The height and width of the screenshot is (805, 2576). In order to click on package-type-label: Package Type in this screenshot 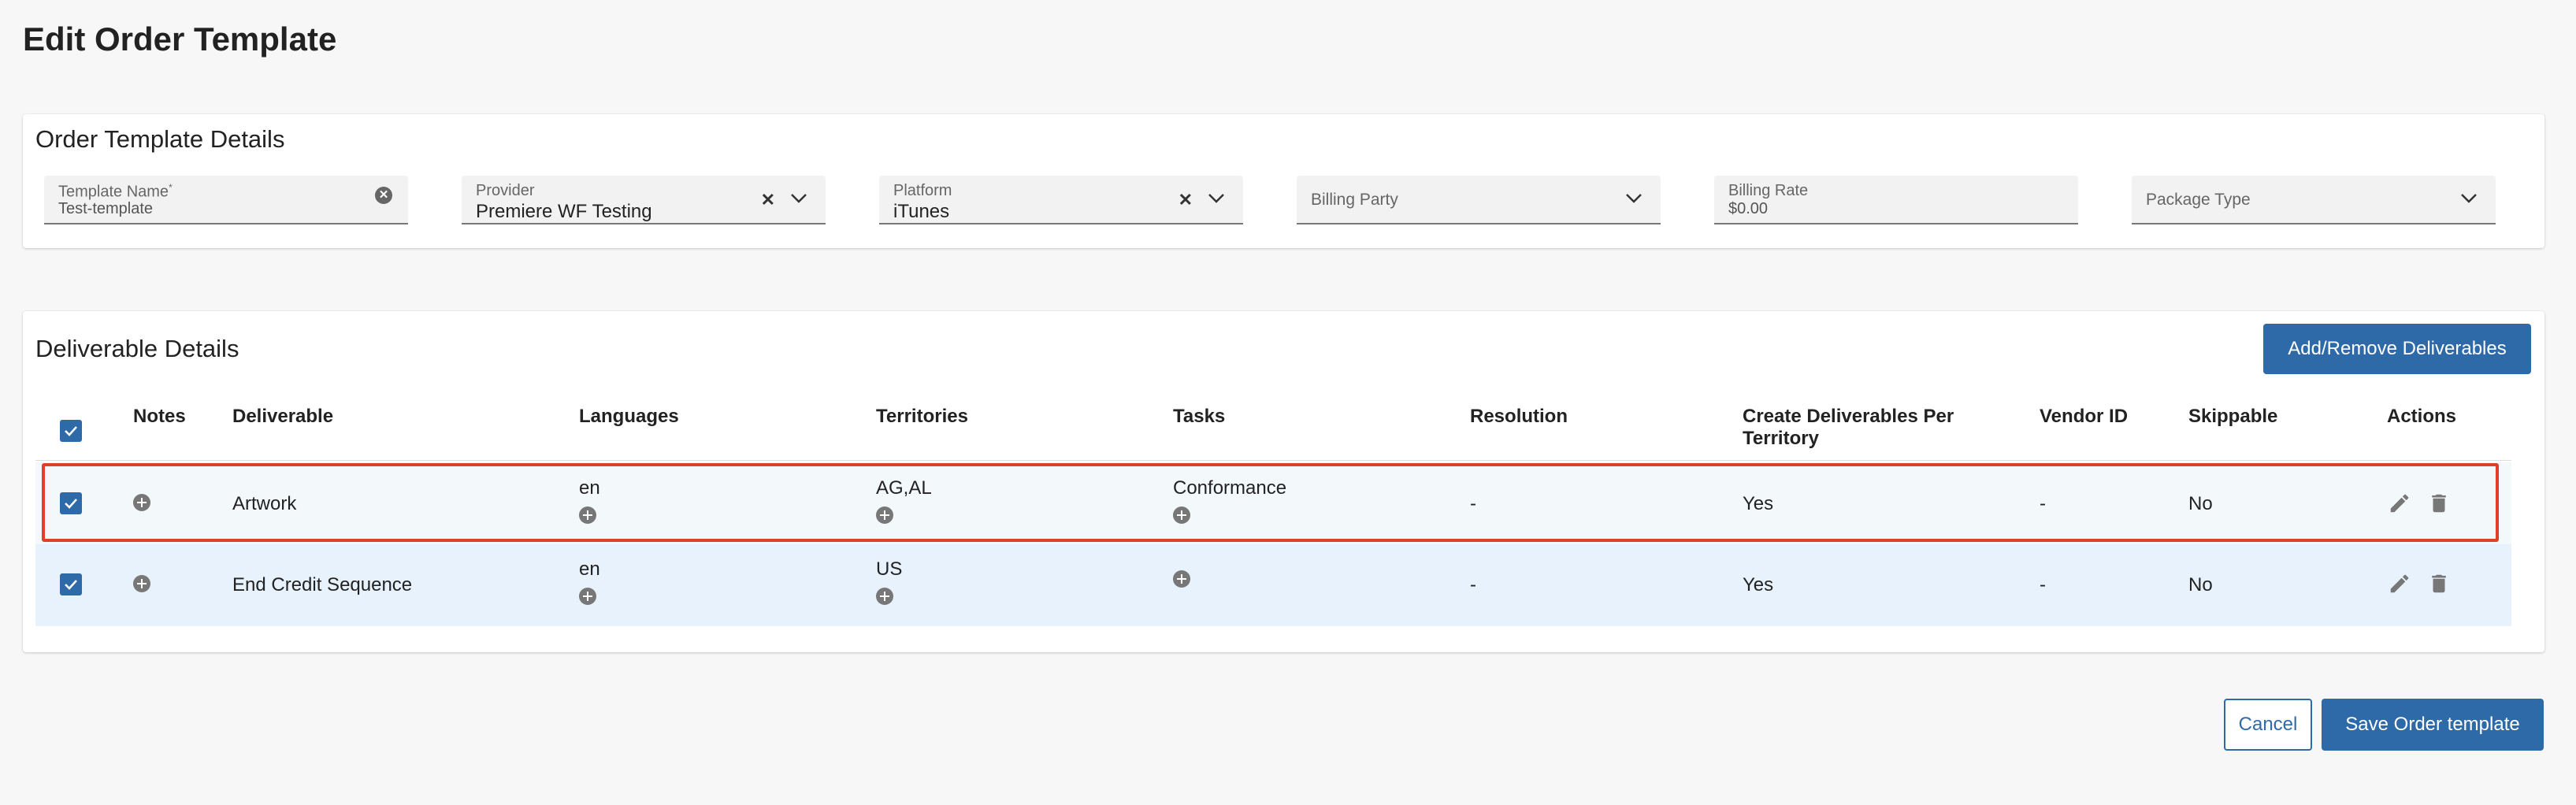, I will do `click(2198, 200)`.